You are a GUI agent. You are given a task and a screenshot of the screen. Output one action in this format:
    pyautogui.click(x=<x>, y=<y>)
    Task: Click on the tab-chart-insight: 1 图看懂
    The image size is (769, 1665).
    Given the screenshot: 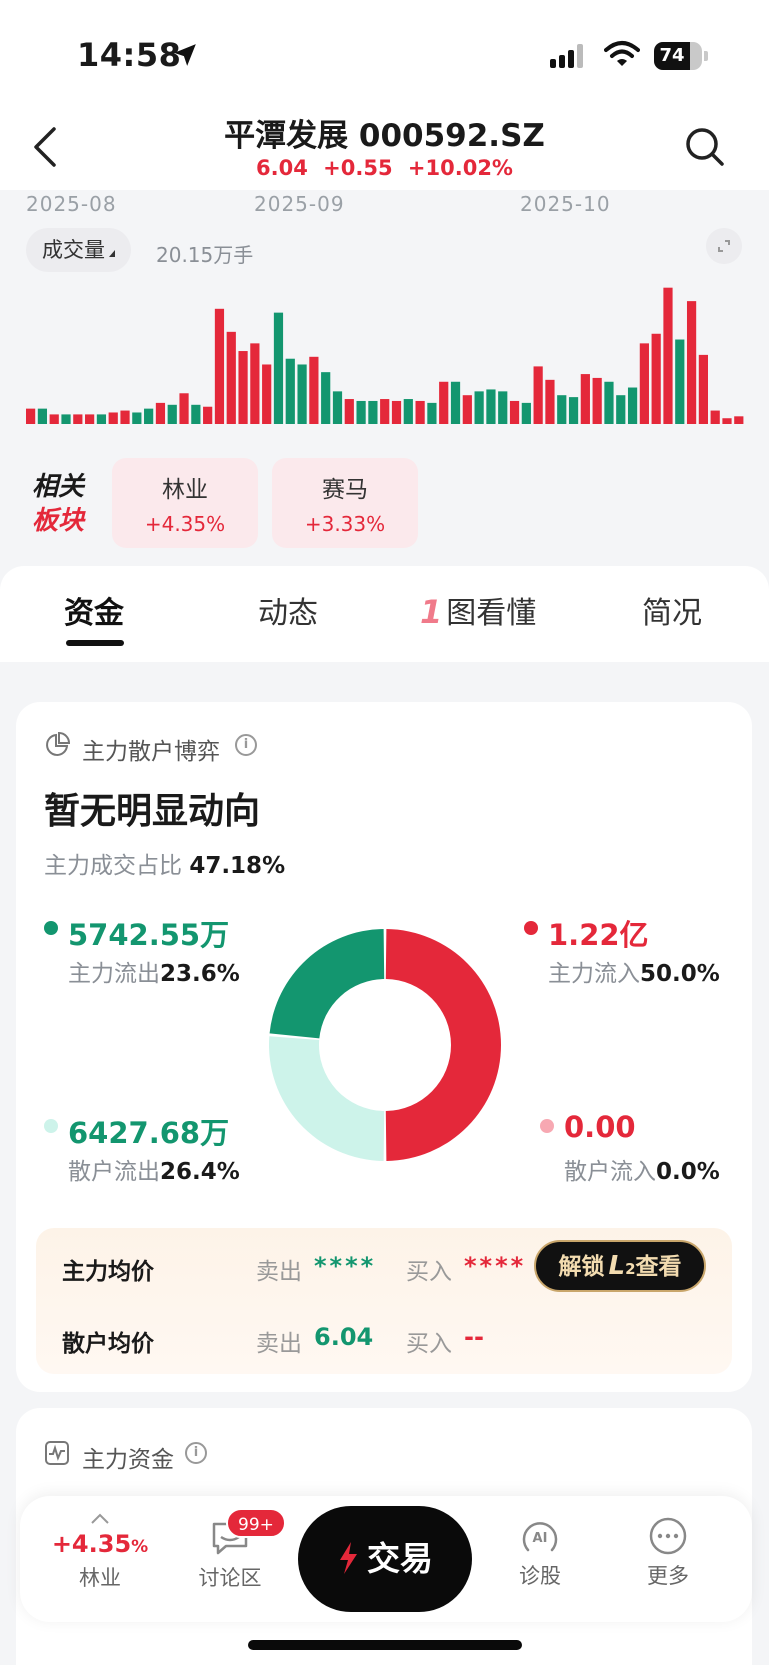 What is the action you would take?
    pyautogui.click(x=478, y=610)
    